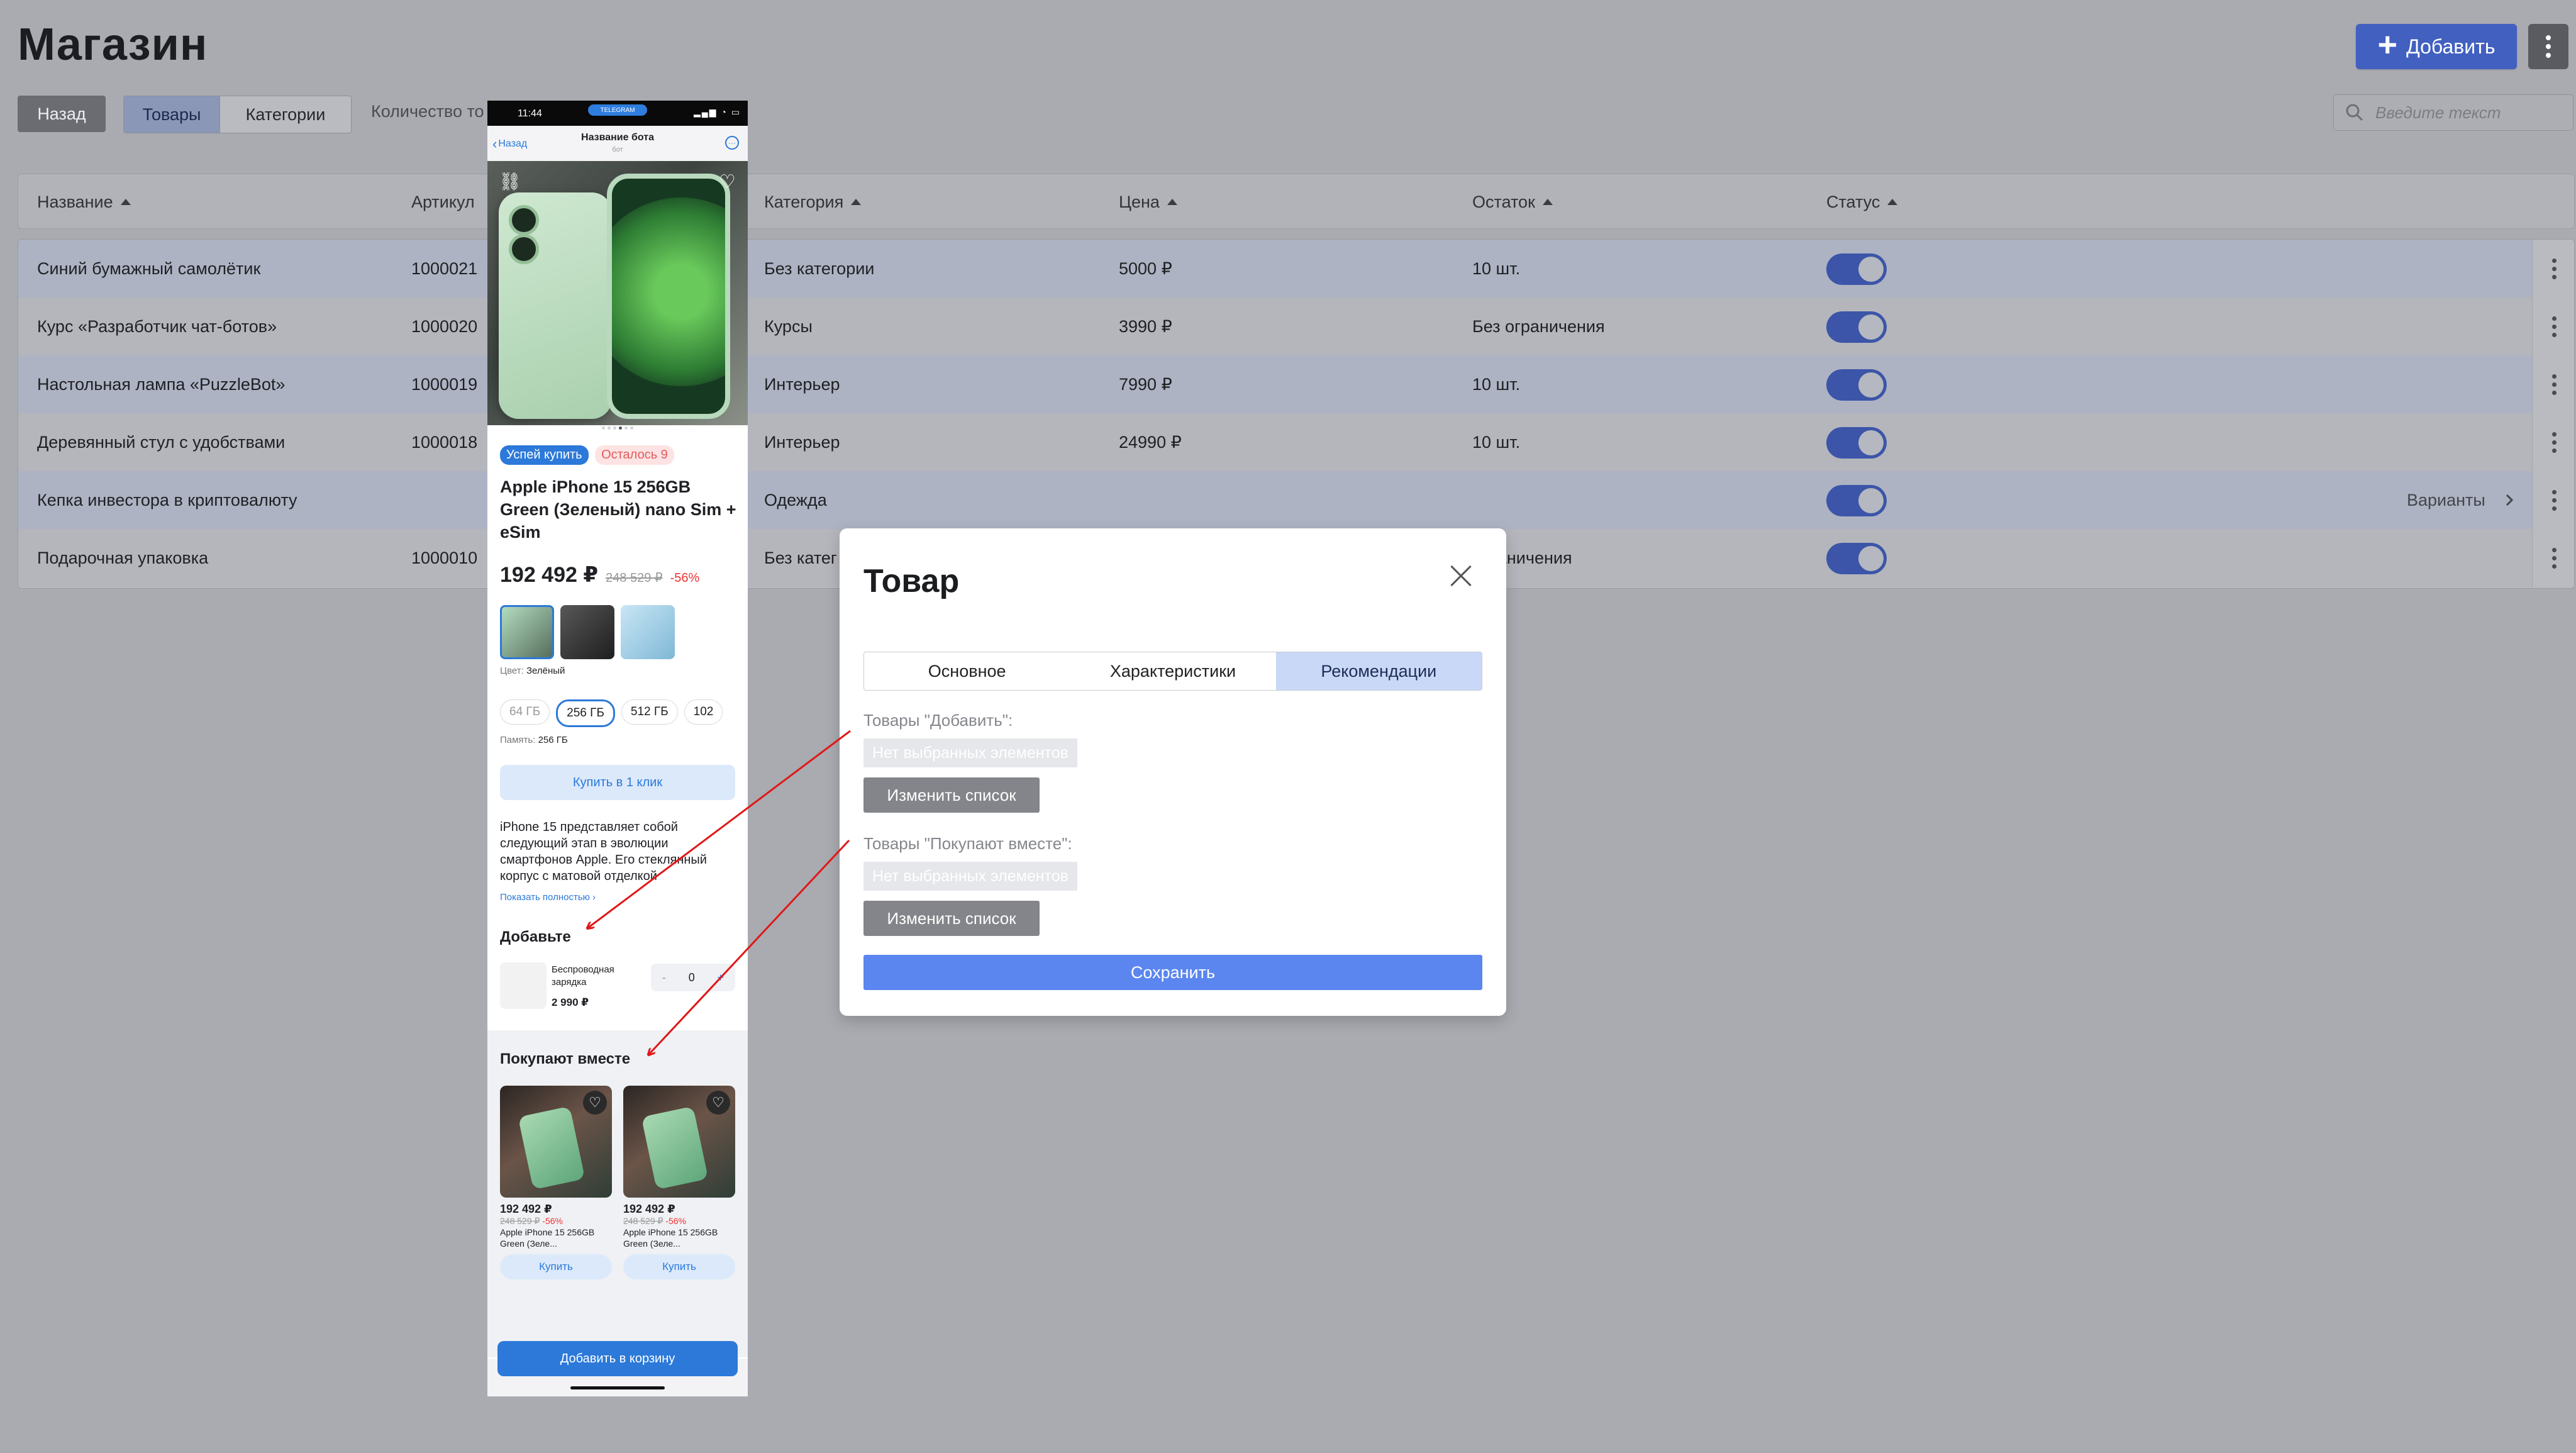 This screenshot has width=2576, height=1453. What do you see at coordinates (2509, 500) in the screenshot?
I see `chevron-right-icon` at bounding box center [2509, 500].